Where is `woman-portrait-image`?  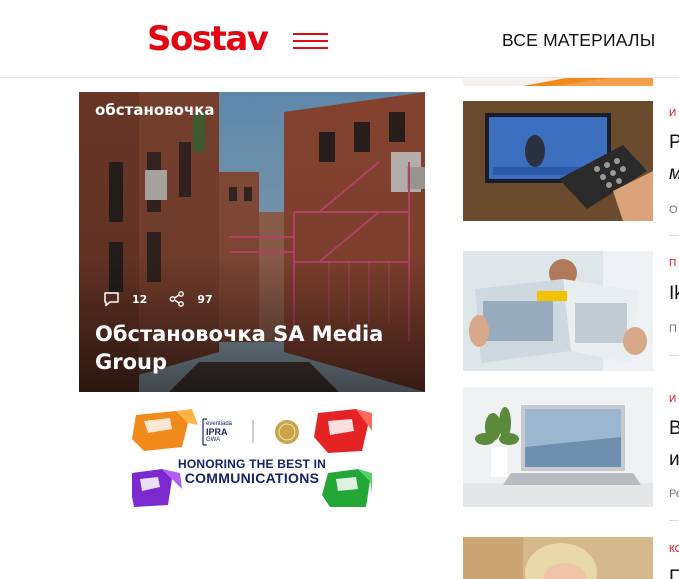 woman-portrait-image is located at coordinates (558, 558).